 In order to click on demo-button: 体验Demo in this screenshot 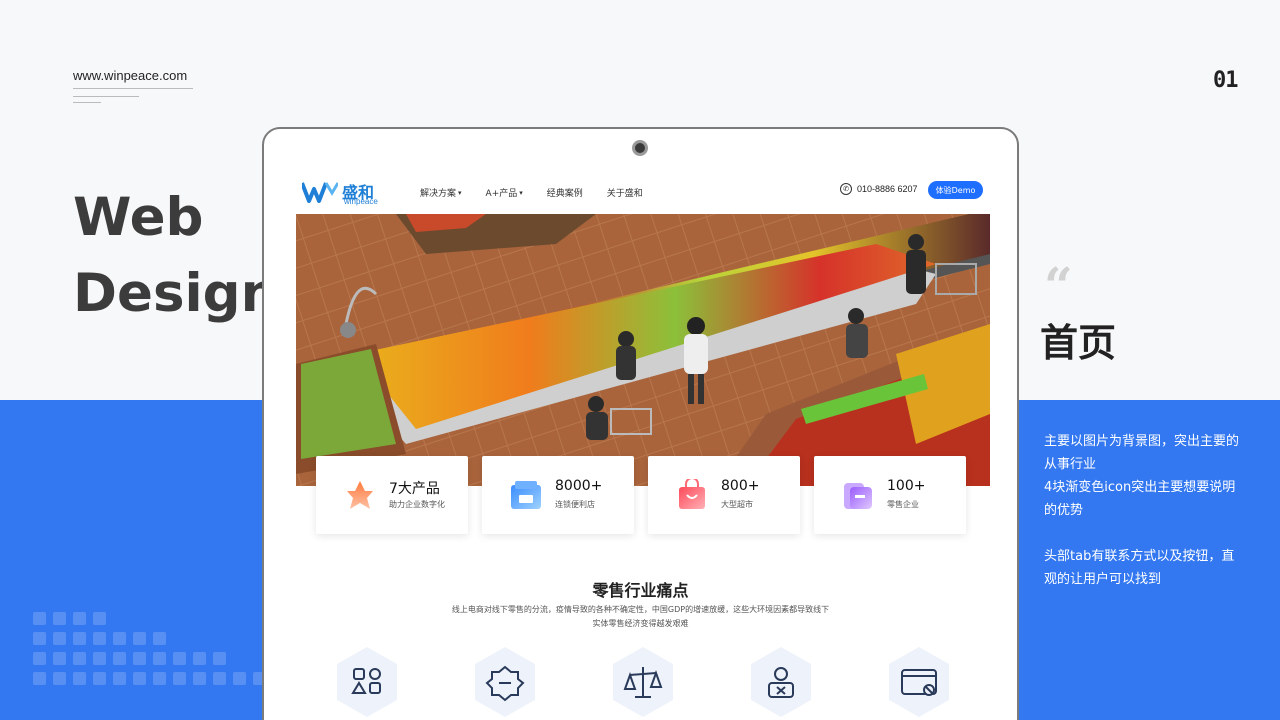, I will do `click(955, 190)`.